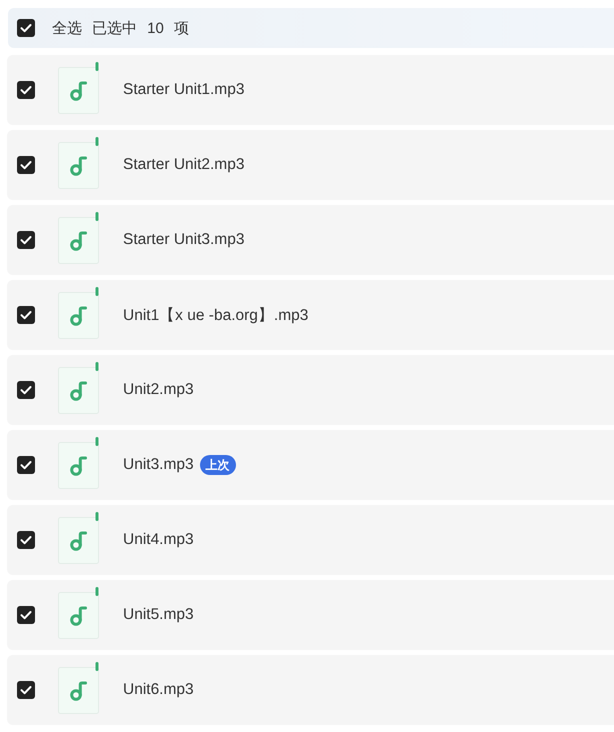 Image resolution: width=614 pixels, height=732 pixels. Describe the element at coordinates (310, 465) in the screenshot. I see `file-row: Unit3.mp3 上次` at that location.